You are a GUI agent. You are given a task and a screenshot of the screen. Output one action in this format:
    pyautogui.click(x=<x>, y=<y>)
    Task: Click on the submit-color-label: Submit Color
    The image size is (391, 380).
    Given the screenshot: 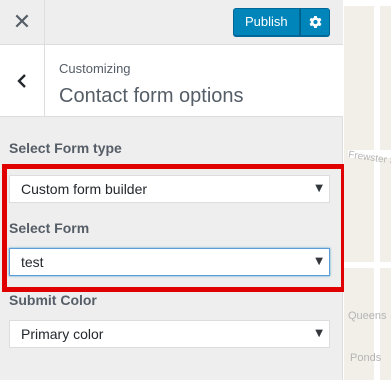 What is the action you would take?
    pyautogui.click(x=53, y=300)
    